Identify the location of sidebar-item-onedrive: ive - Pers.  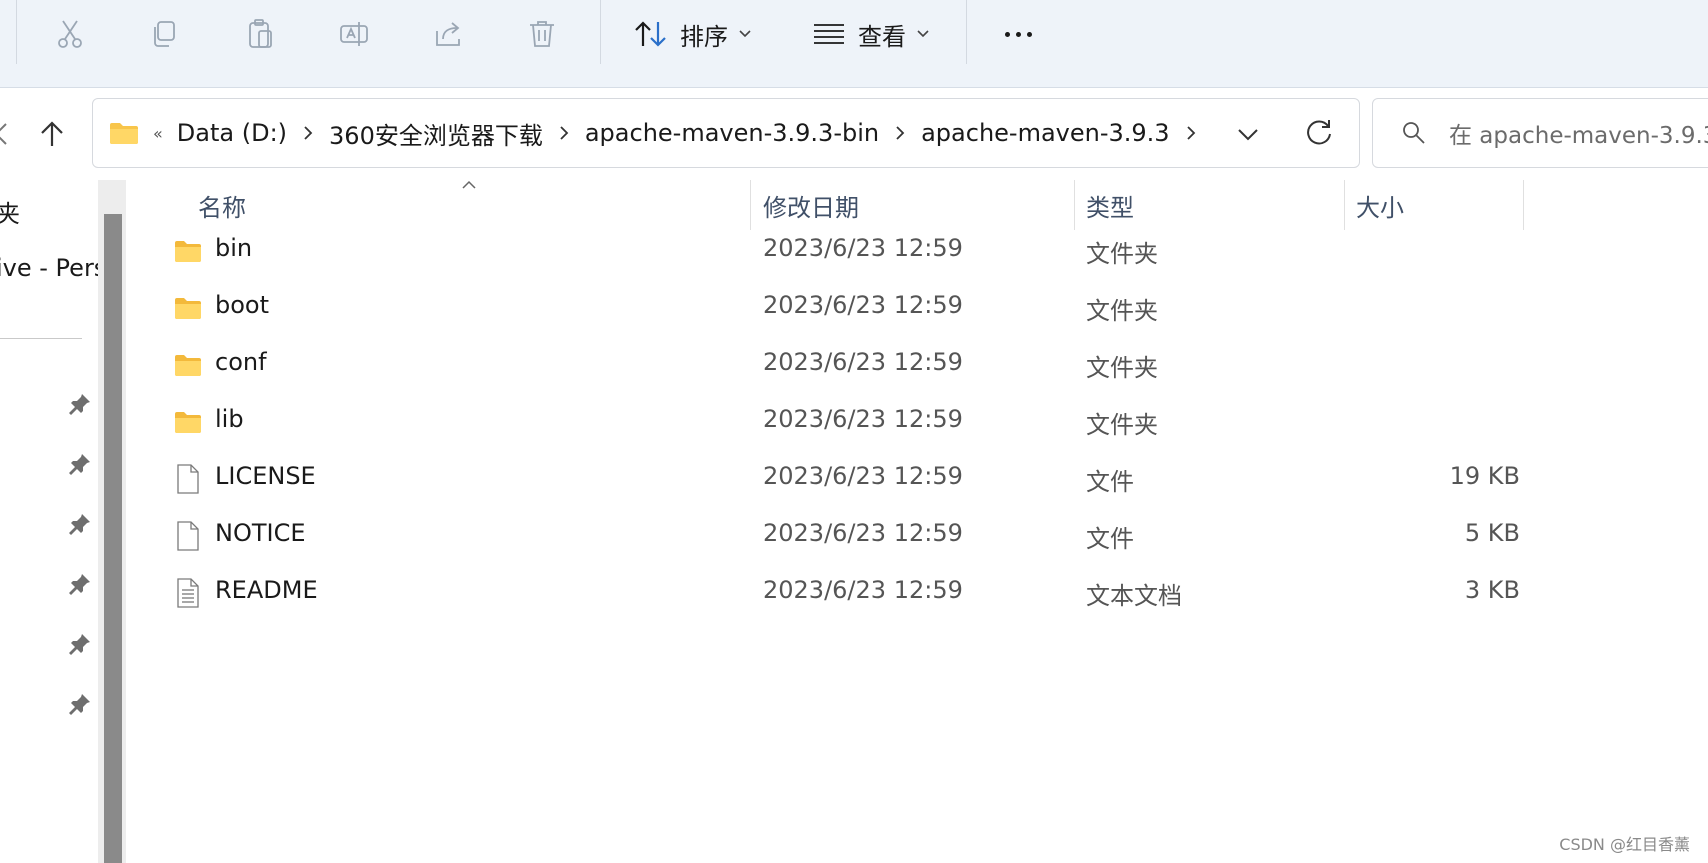
(49, 268).